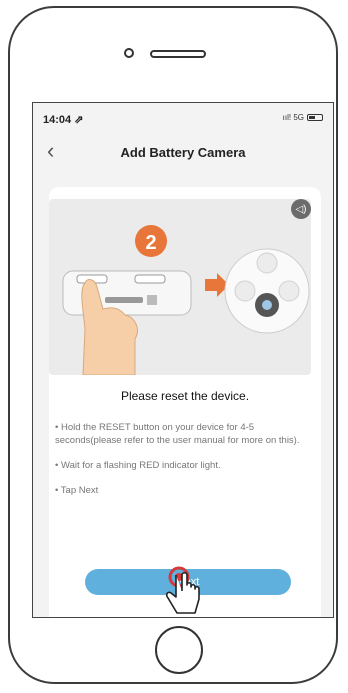  I want to click on status-time: 14:04 ⇗, so click(63, 120).